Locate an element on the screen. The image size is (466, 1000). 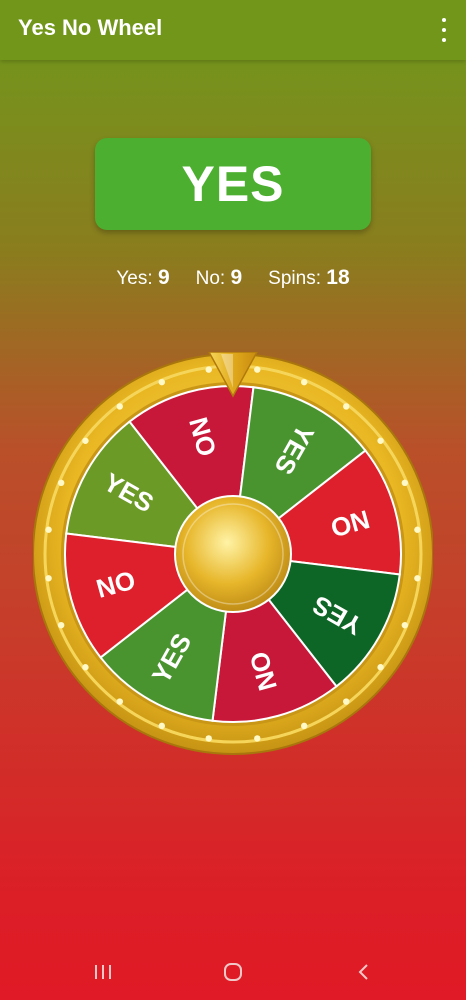
result-text: YES is located at coordinates (233, 184).